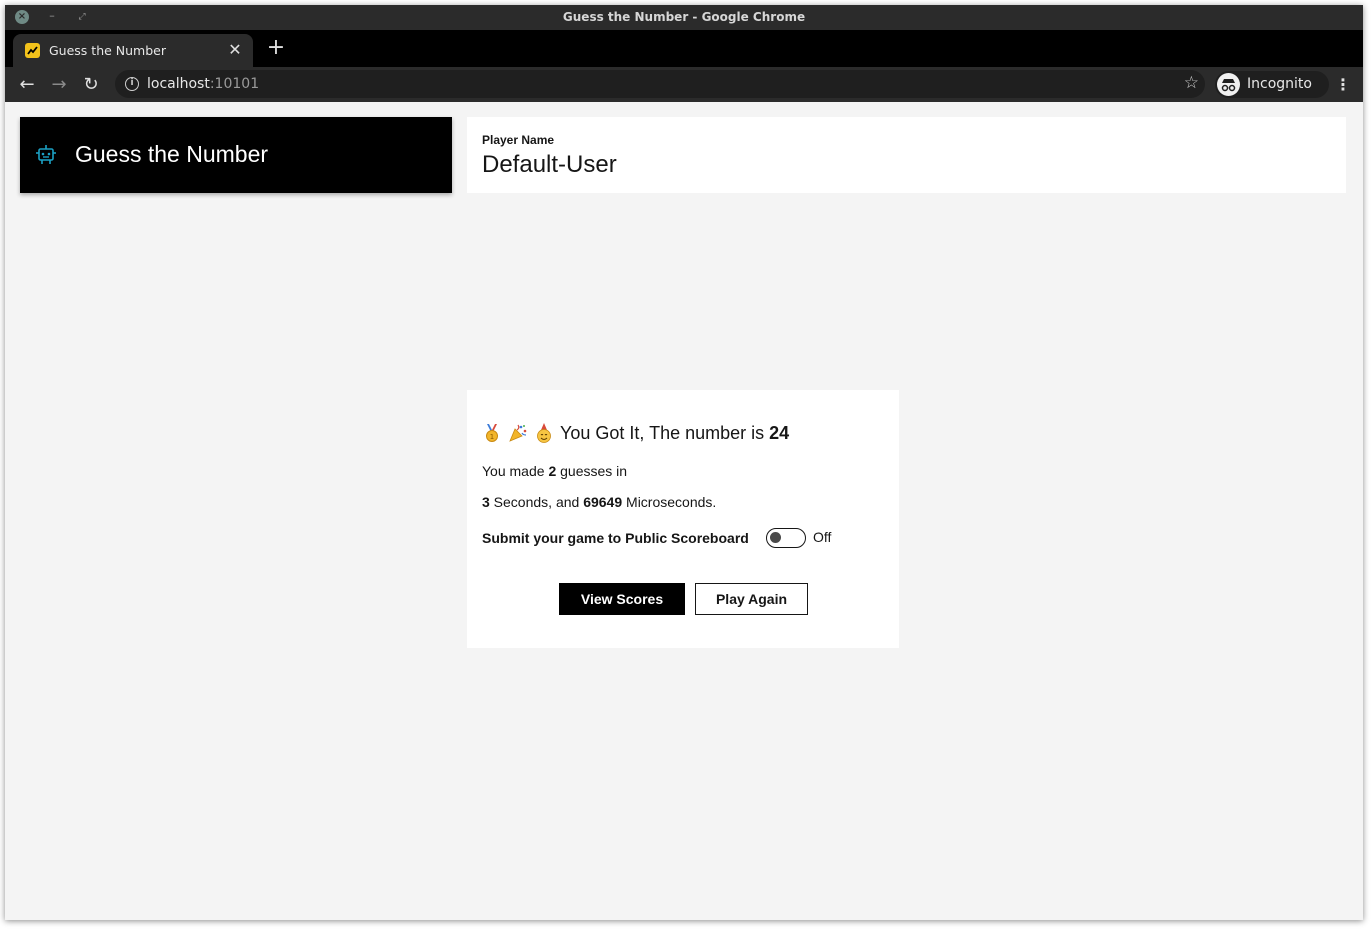 The width and height of the screenshot is (1372, 929). Describe the element at coordinates (906, 155) in the screenshot. I see `player-name-panel: Player Name Default-User` at that location.